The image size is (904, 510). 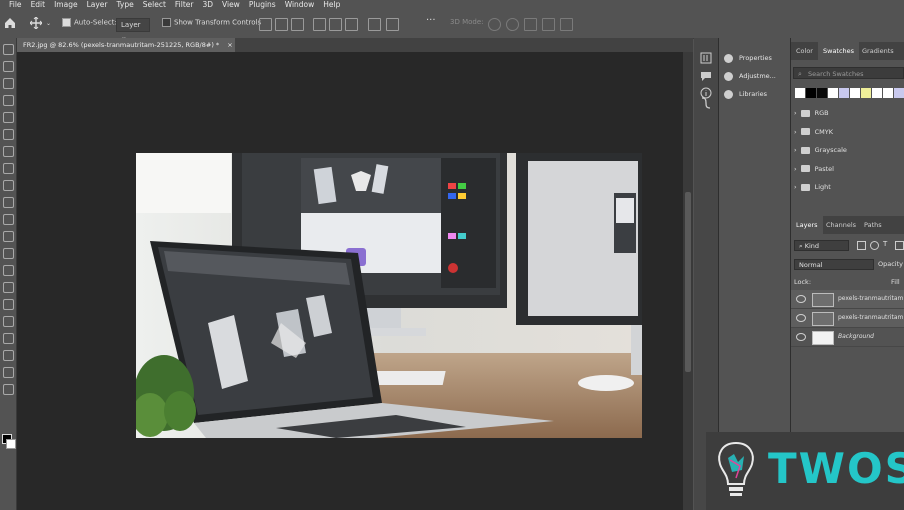 I want to click on swatch-folder-light: › Light, so click(x=849, y=187).